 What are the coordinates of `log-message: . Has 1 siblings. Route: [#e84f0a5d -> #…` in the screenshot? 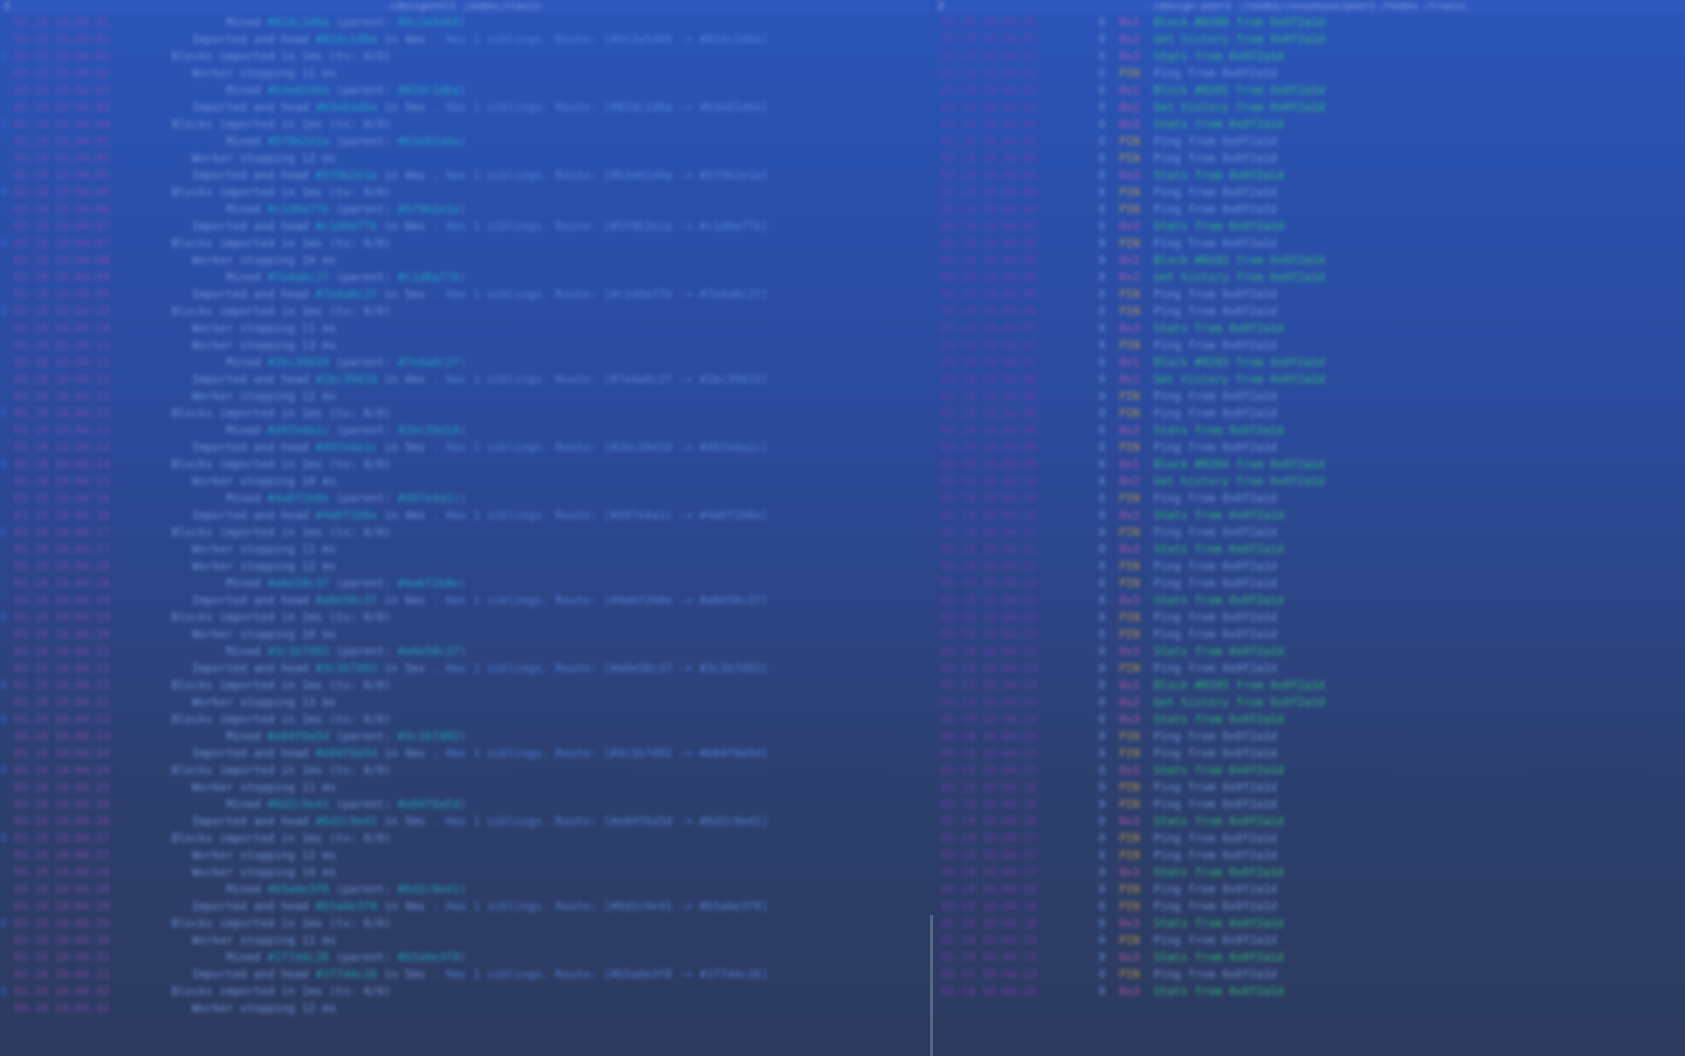 It's located at (597, 821).